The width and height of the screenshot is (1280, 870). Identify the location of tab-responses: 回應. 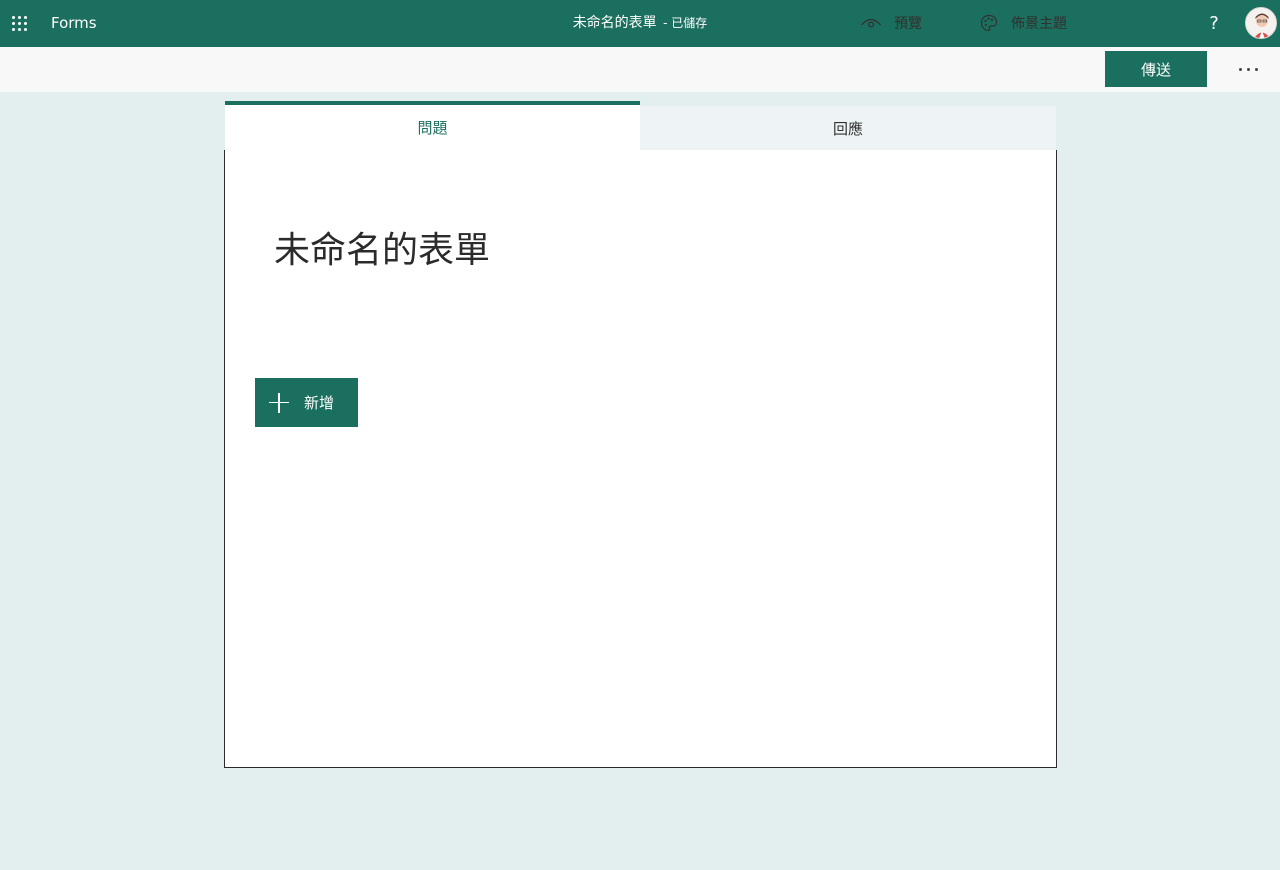
(848, 128).